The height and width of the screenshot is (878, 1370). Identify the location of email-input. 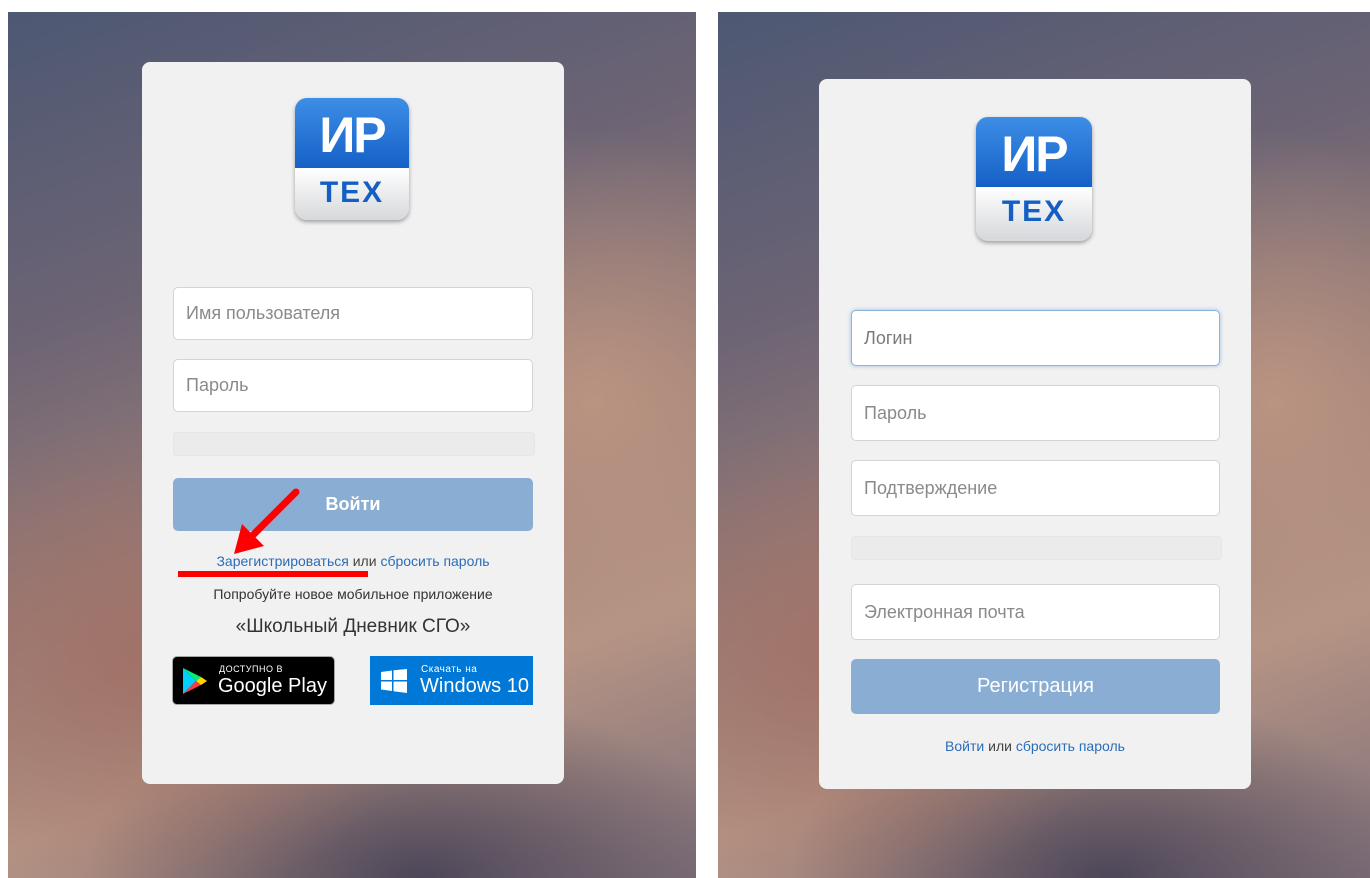
(1035, 612).